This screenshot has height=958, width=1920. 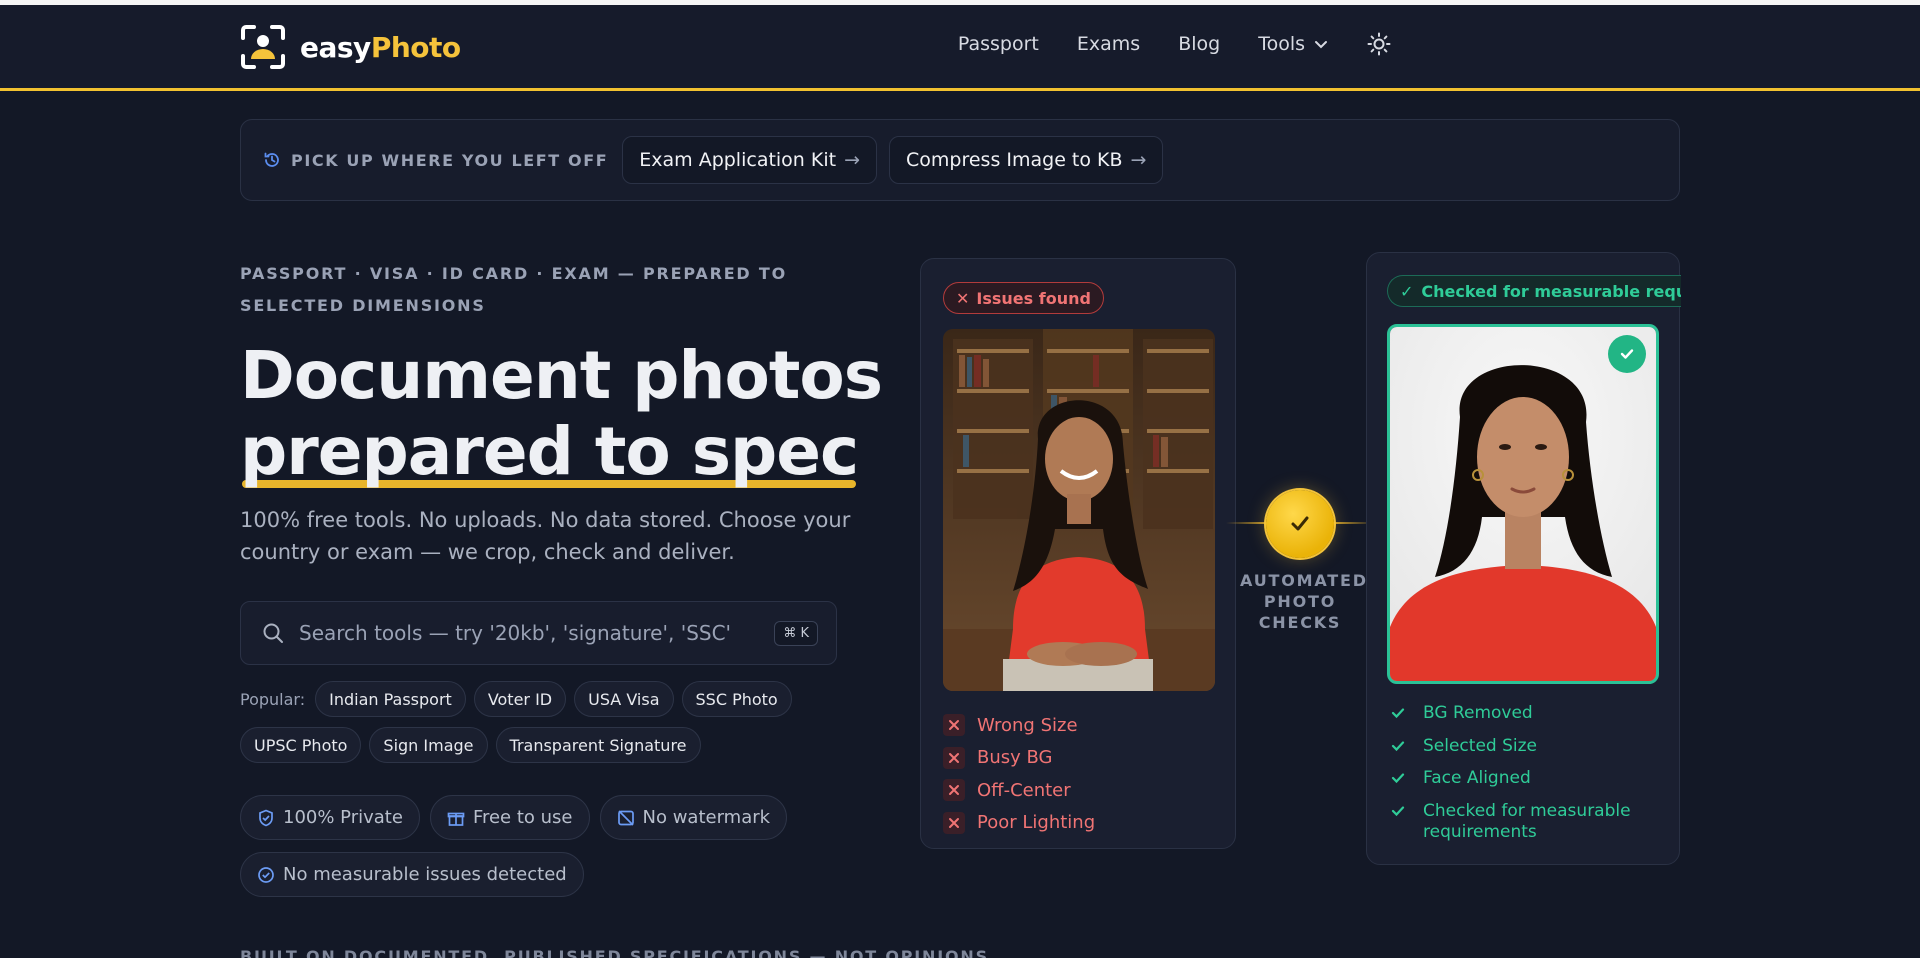 What do you see at coordinates (561, 375) in the screenshot?
I see `headline-line1: Document photos` at bounding box center [561, 375].